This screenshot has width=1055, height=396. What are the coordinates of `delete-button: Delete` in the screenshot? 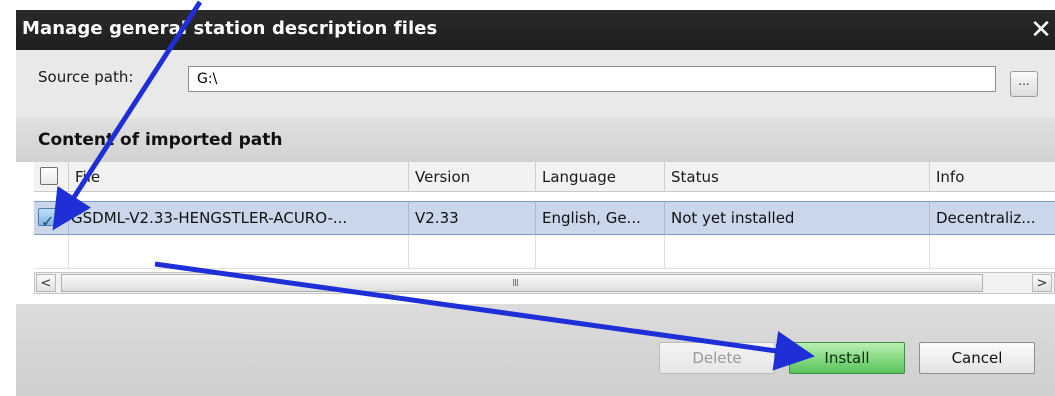 It's located at (717, 358).